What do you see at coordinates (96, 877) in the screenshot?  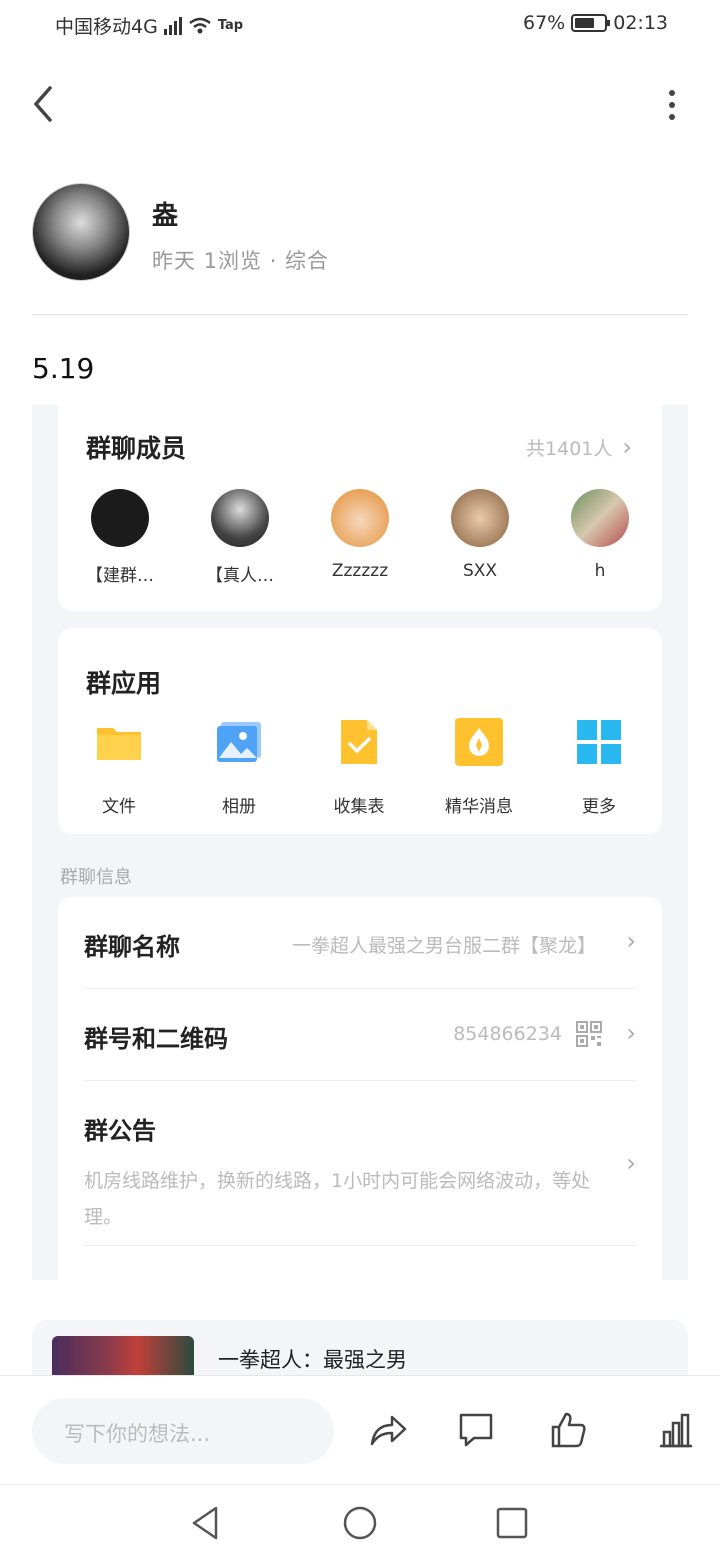 I see `section-label: 群聊信息` at bounding box center [96, 877].